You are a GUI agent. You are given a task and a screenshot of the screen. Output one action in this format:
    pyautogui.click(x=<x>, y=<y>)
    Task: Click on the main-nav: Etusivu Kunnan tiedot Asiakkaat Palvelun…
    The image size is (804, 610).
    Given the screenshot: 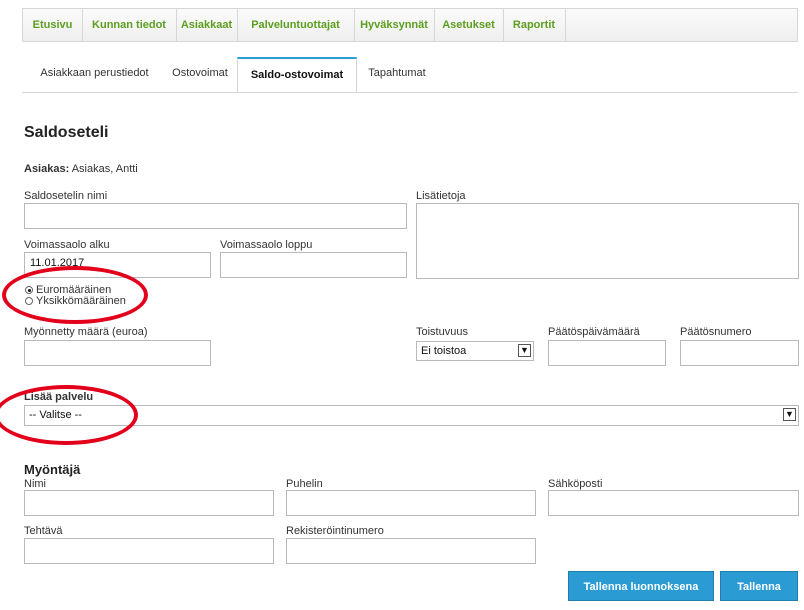 What is the action you would take?
    pyautogui.click(x=410, y=25)
    